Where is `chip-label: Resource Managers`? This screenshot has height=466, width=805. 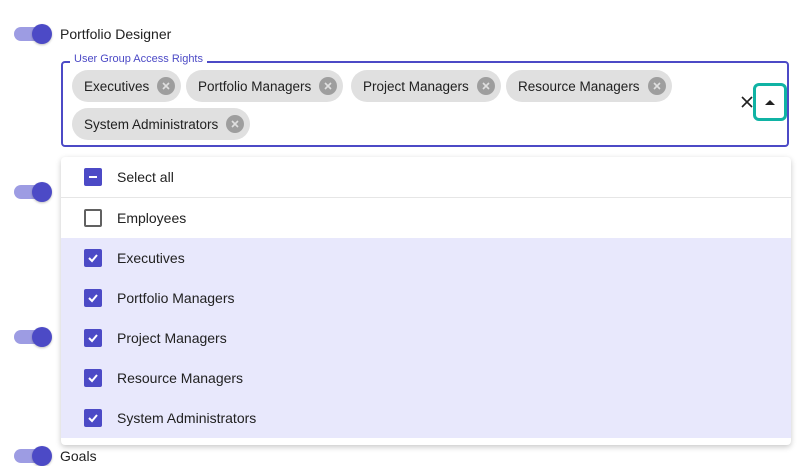
chip-label: Resource Managers is located at coordinates (579, 86).